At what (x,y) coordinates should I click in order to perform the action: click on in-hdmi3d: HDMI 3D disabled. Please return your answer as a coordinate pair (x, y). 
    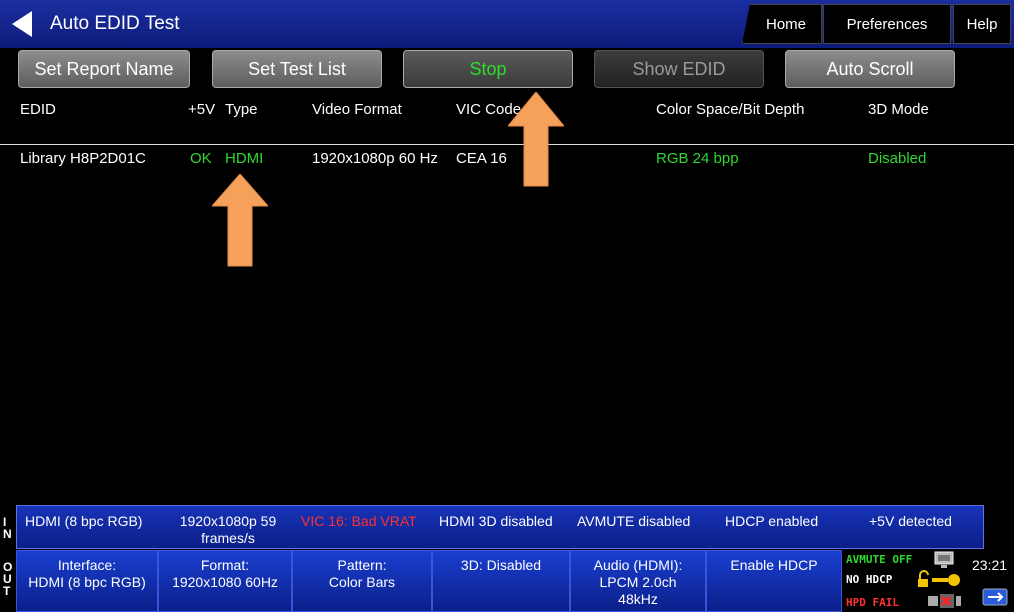
    Looking at the image, I should click on (496, 521).